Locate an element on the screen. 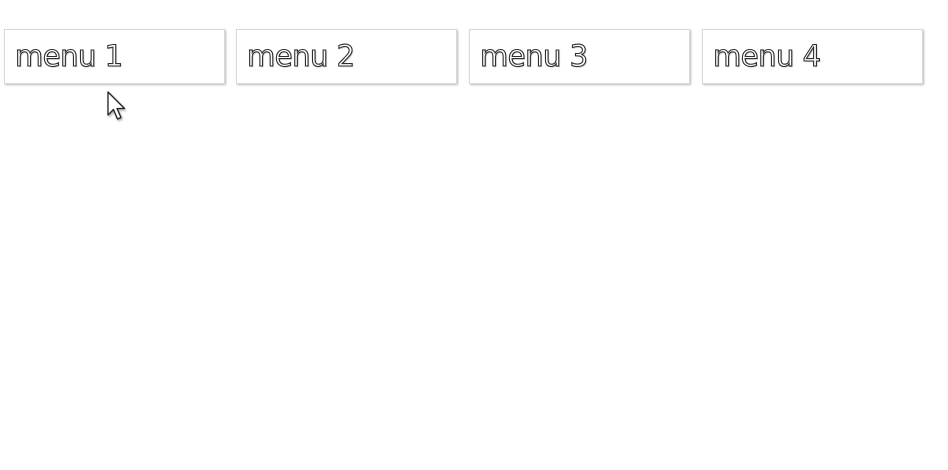 The height and width of the screenshot is (470, 948). mouse-pointer-icon is located at coordinates (116, 105).